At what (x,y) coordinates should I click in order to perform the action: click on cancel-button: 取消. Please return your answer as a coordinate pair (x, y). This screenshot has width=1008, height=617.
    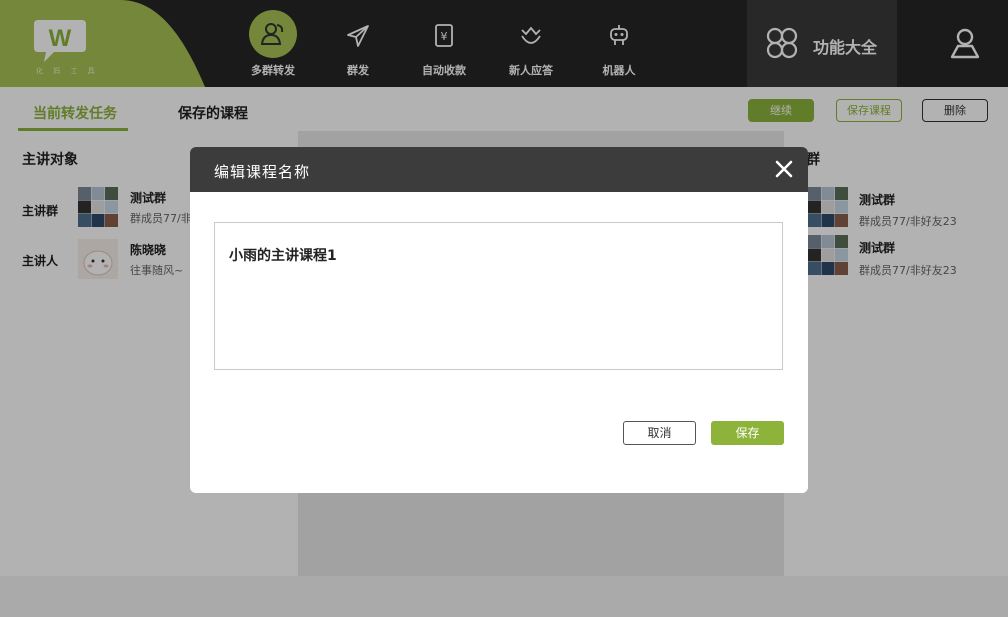
    Looking at the image, I should click on (659, 433).